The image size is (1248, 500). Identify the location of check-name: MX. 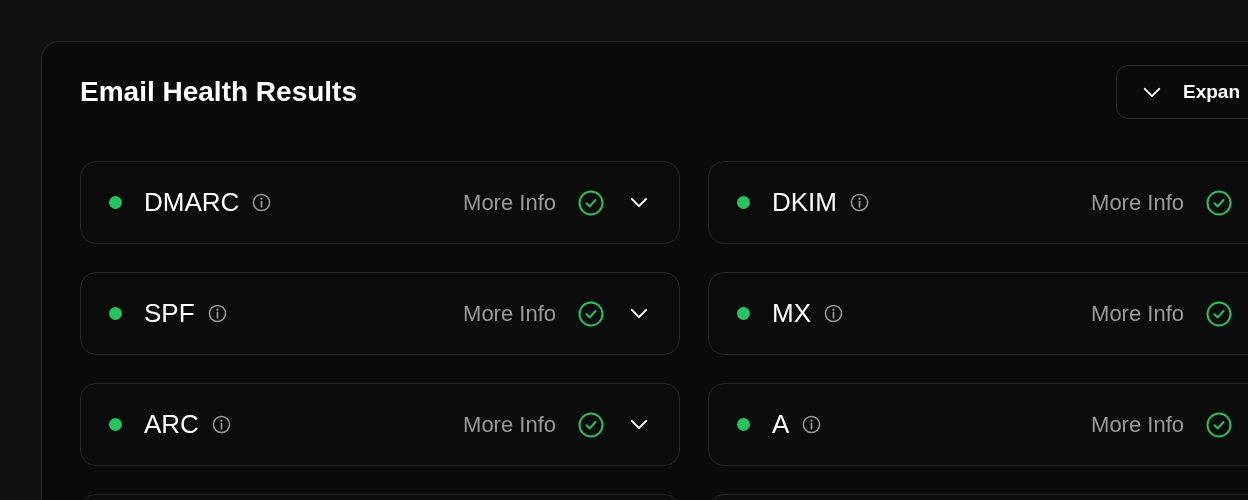
(791, 313).